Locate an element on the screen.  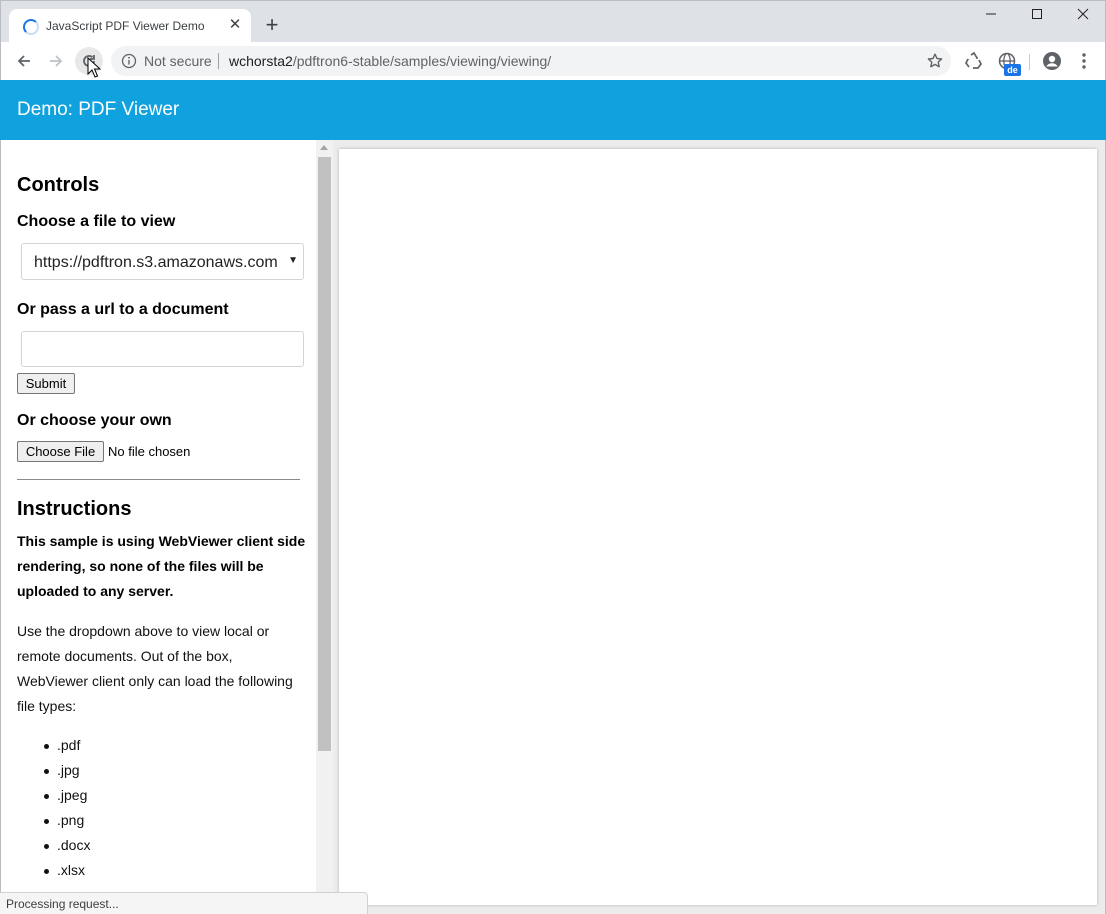
choose-file-label: Choose a file to view is located at coordinates (96, 221).